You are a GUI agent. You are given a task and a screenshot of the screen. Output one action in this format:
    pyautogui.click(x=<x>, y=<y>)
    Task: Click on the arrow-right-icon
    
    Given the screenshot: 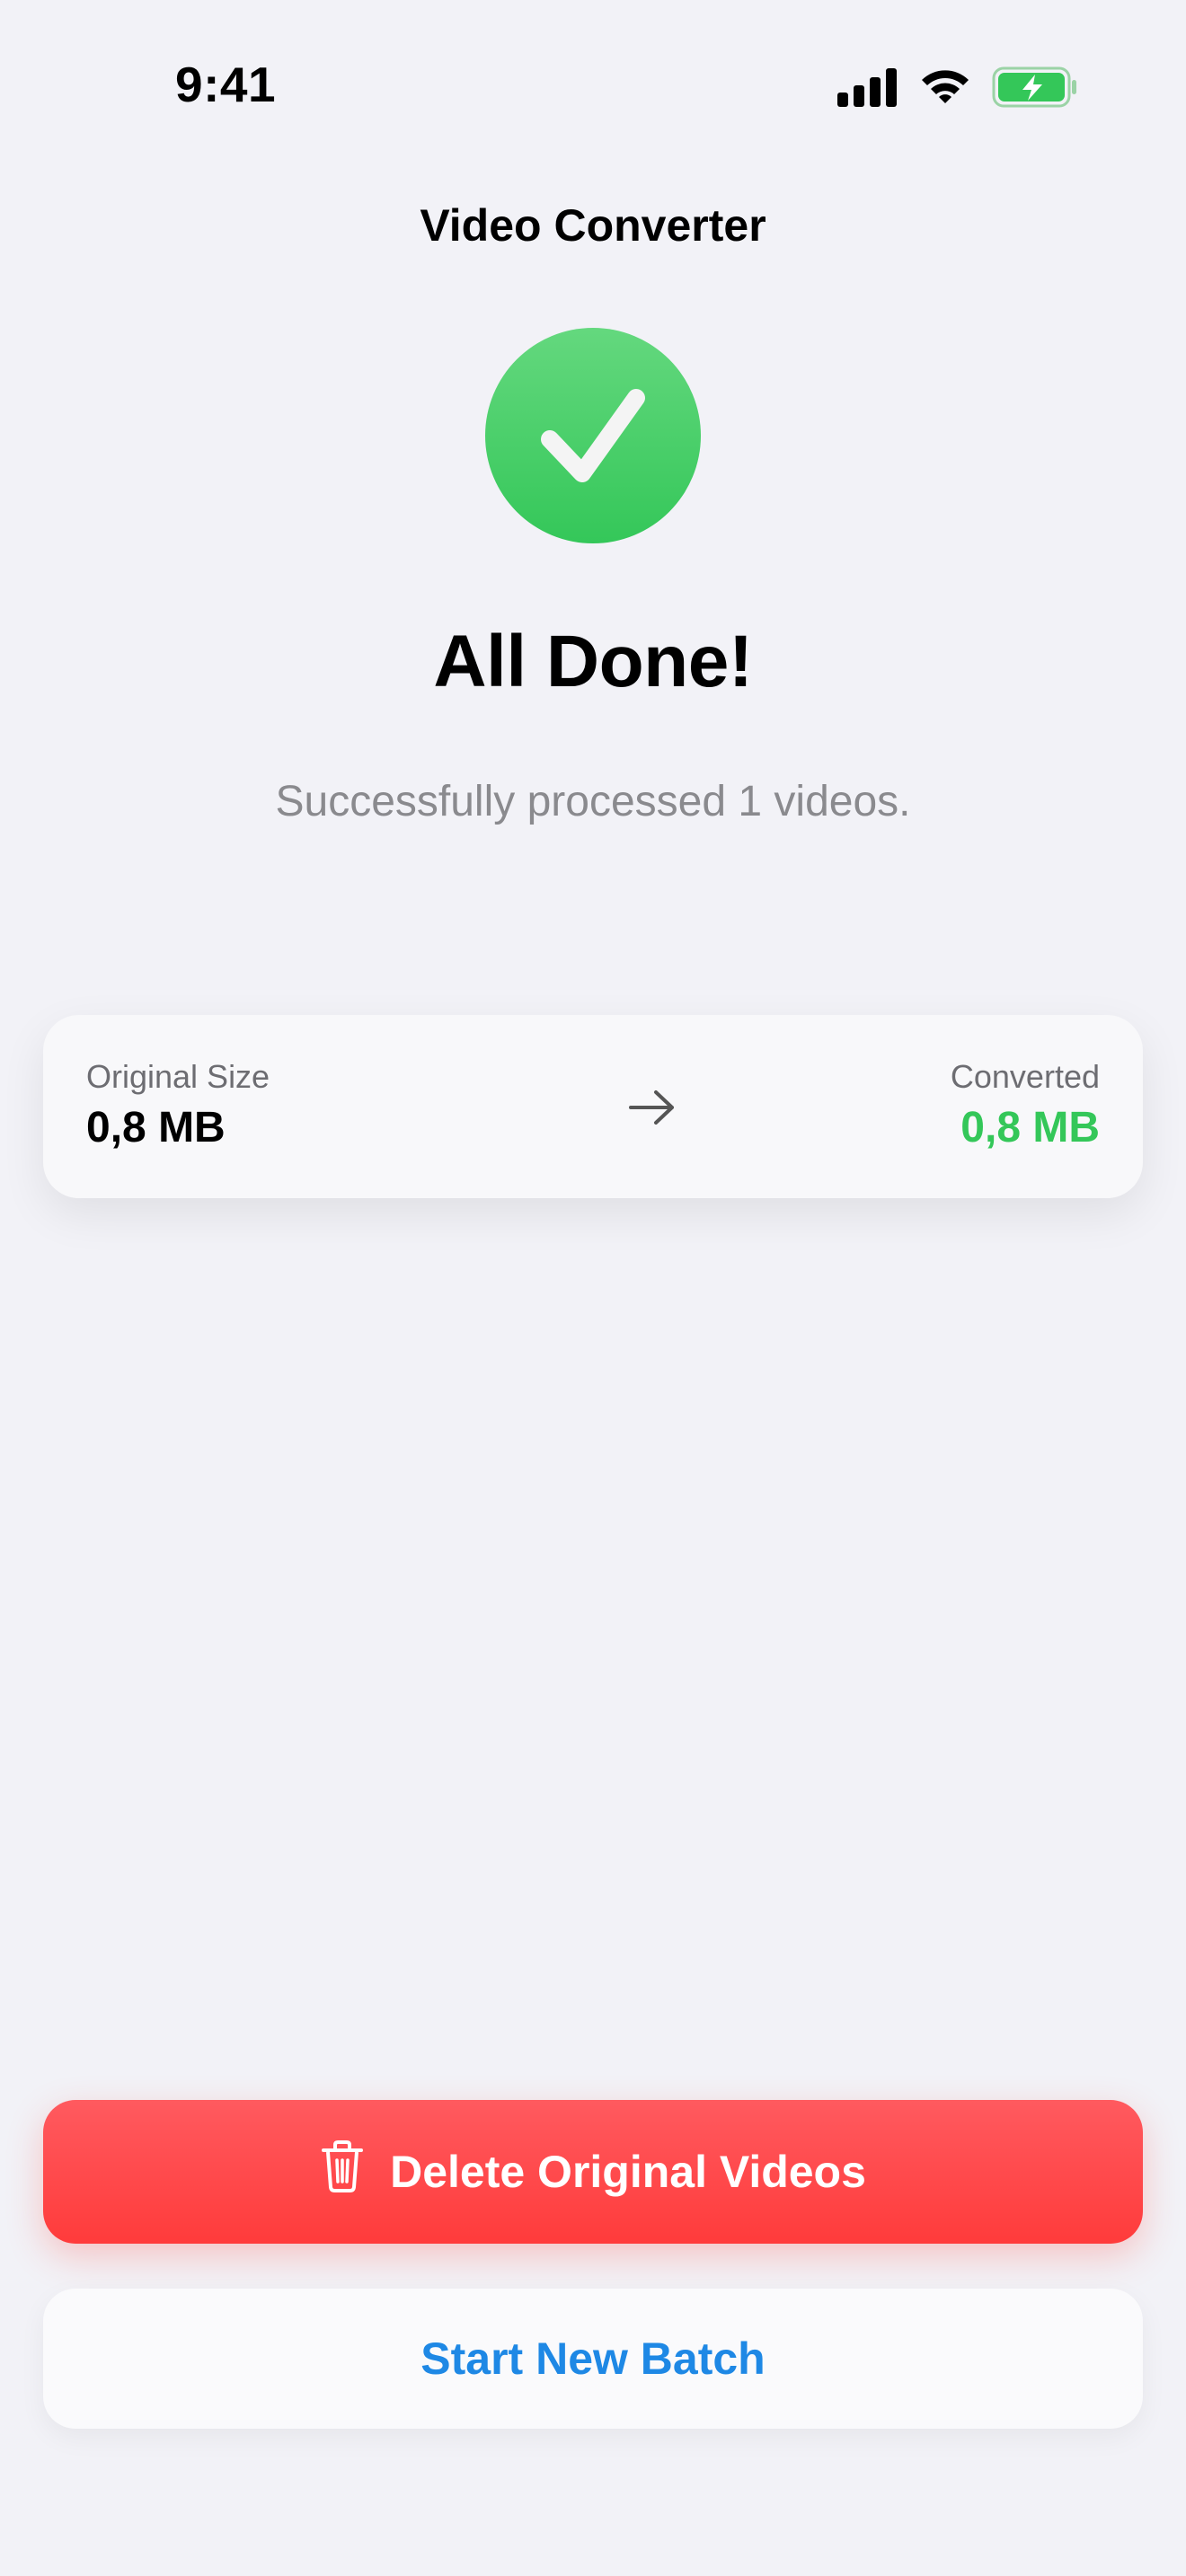 What is the action you would take?
    pyautogui.click(x=652, y=1109)
    